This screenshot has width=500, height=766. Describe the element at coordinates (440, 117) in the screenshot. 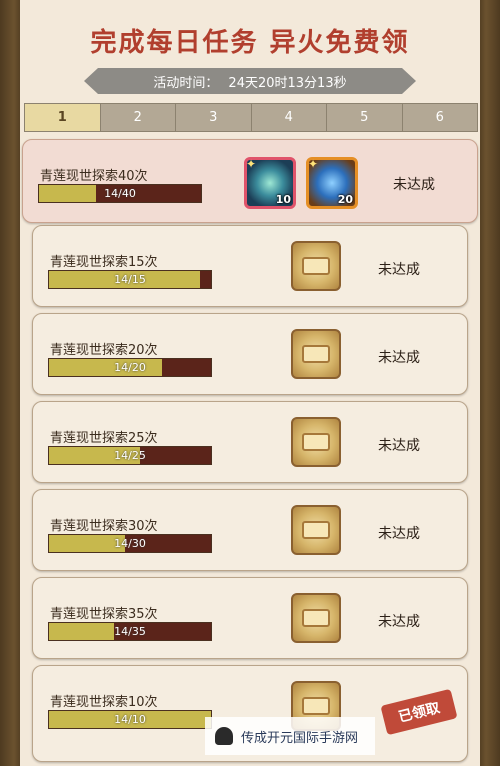

I see `tab-6: 6` at that location.